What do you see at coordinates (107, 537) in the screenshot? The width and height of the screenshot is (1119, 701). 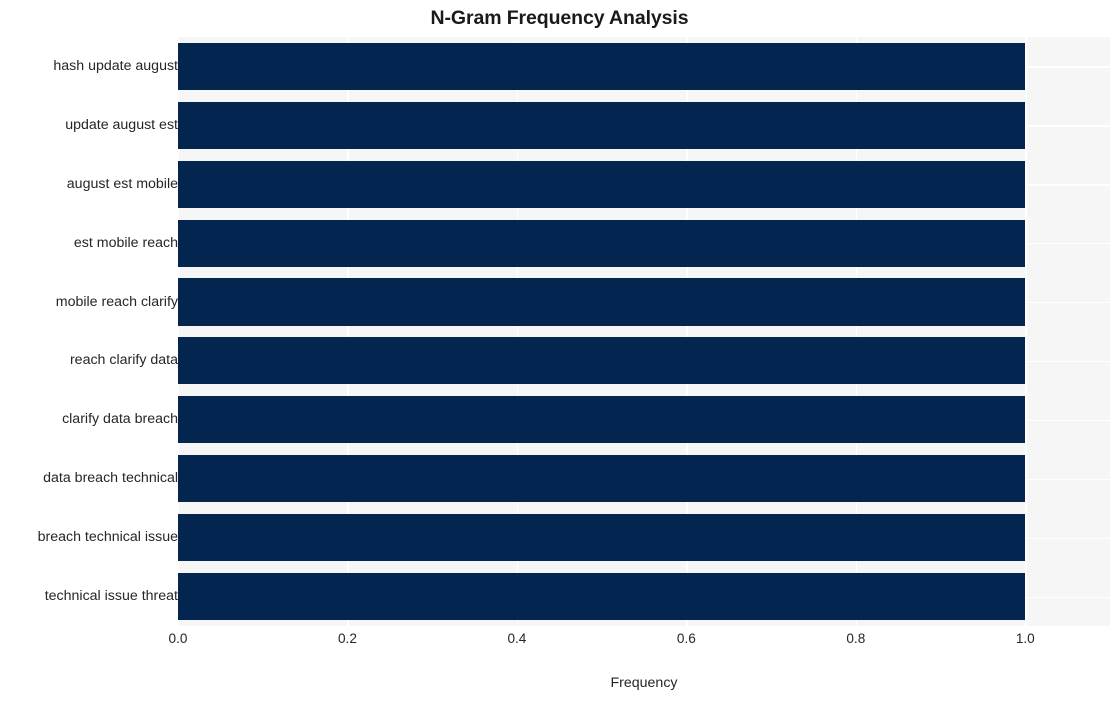 I see `y-axis-tick-label: breach technical issue` at bounding box center [107, 537].